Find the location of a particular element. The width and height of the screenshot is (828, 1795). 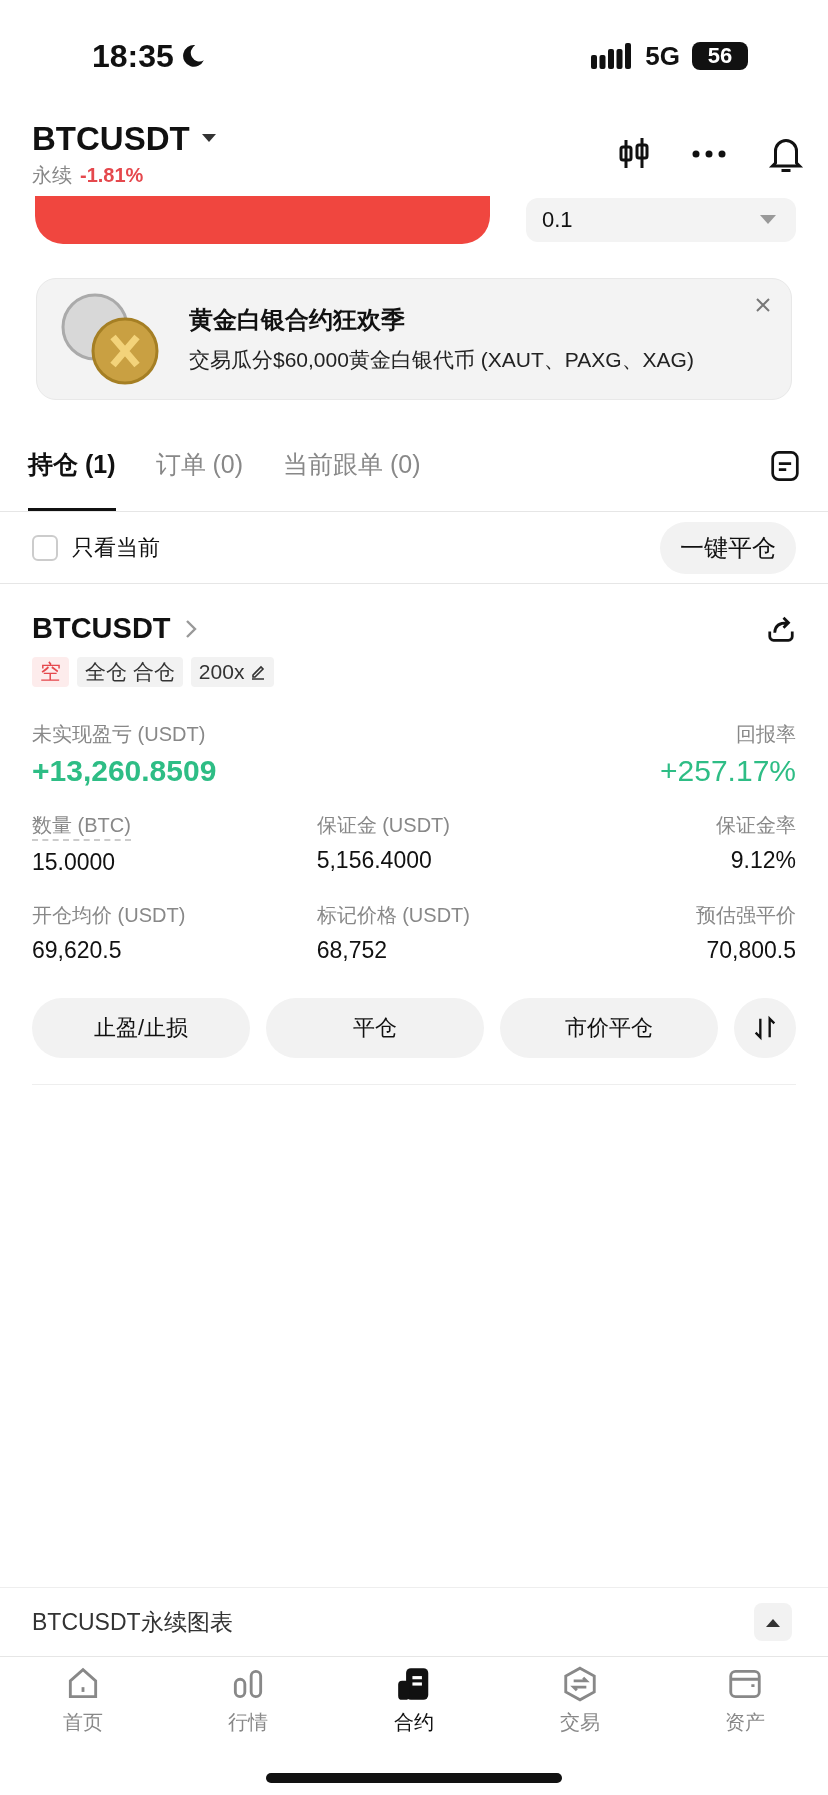

nav-tab: 交易 is located at coordinates (579, 1709).